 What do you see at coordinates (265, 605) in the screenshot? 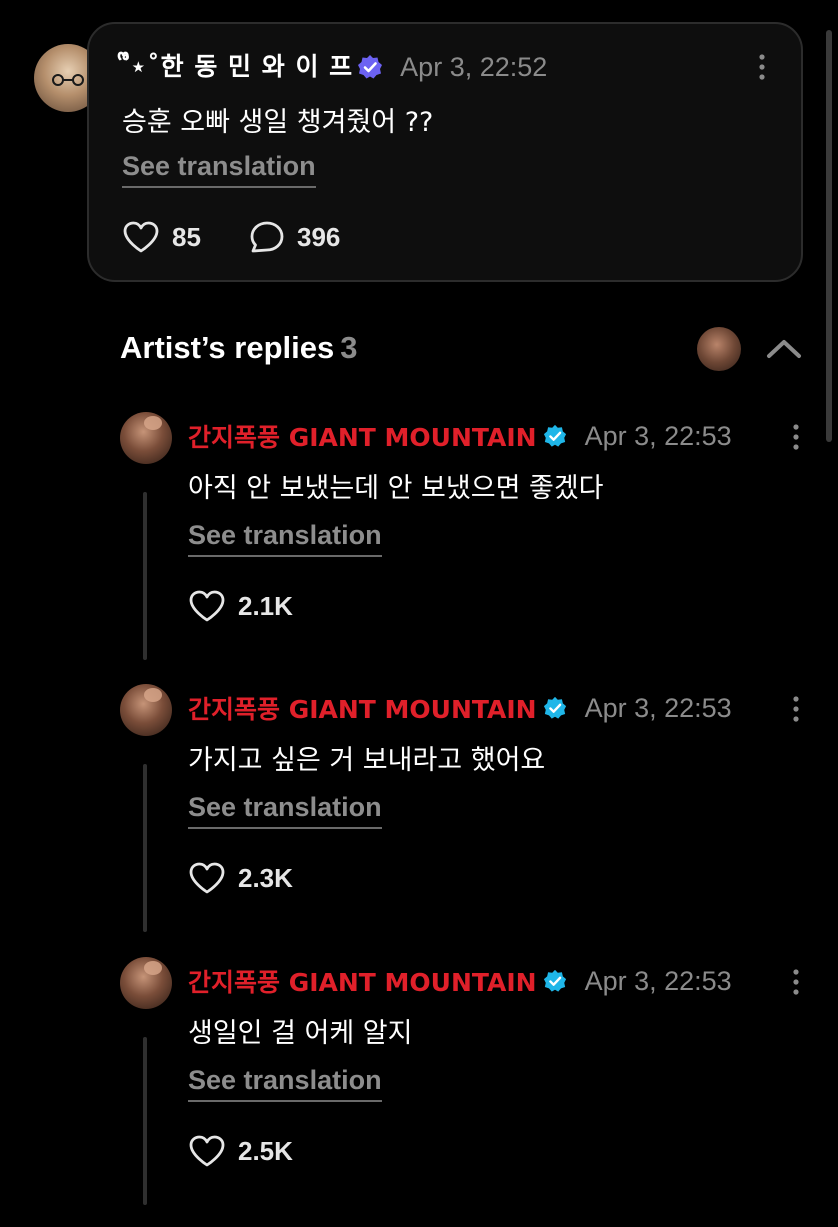
I see `like-count: 2.1K` at bounding box center [265, 605].